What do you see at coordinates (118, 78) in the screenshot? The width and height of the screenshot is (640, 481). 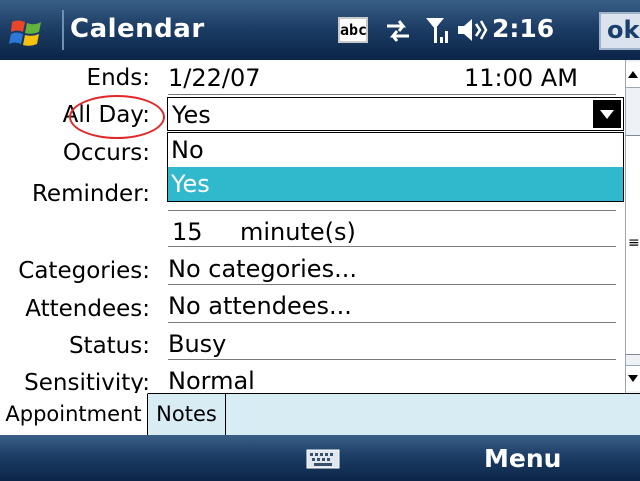 I see `ends-label: Ends:` at bounding box center [118, 78].